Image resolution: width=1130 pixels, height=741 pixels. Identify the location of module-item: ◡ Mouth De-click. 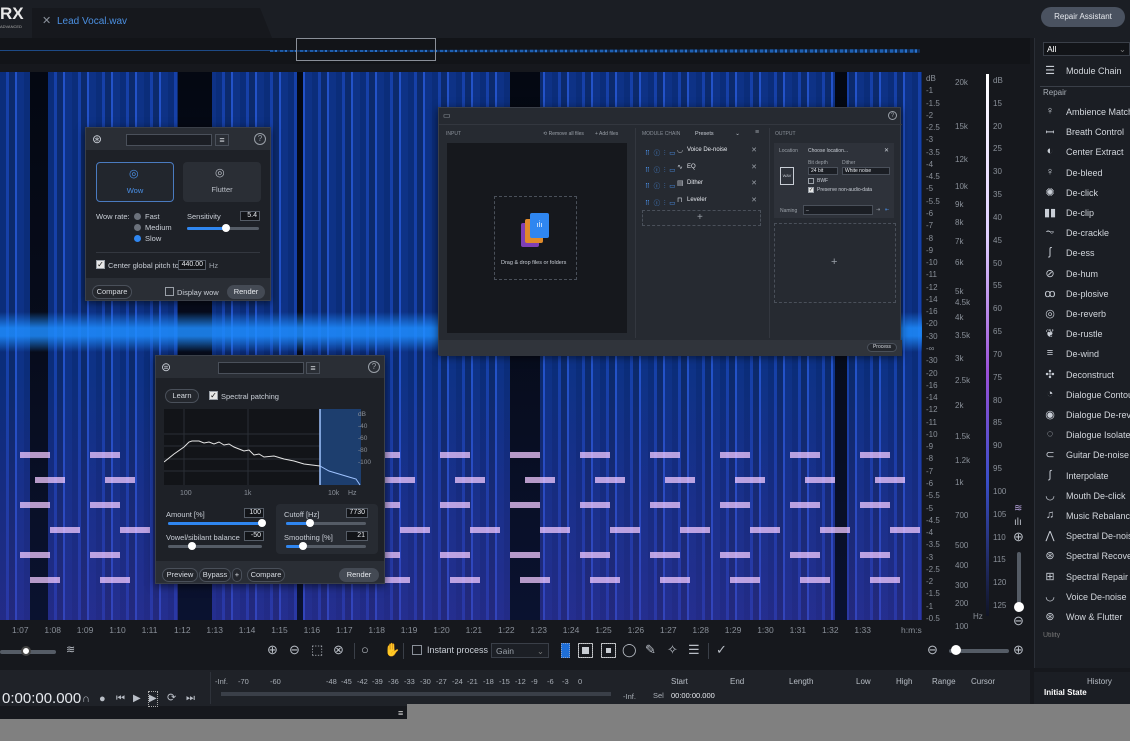
(1086, 497).